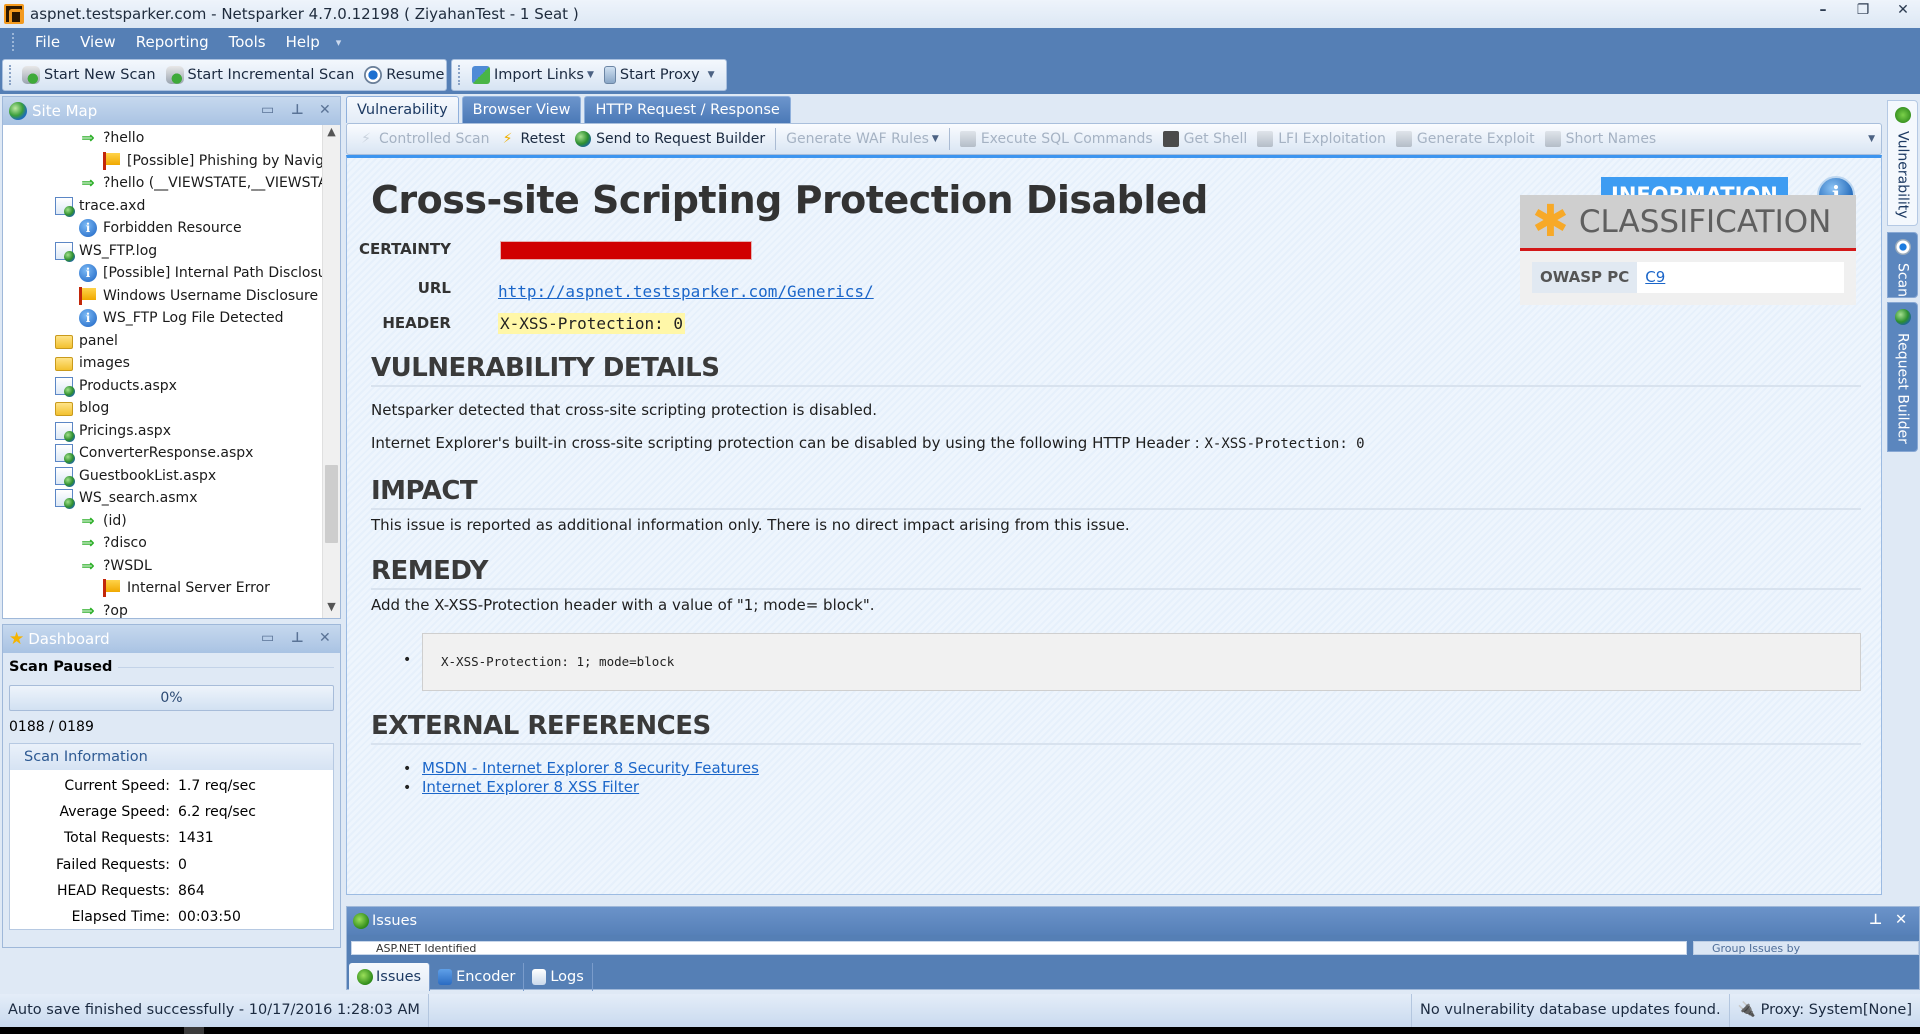 Image resolution: width=1920 pixels, height=1034 pixels. I want to click on site-map-header: Site Map ▭ ⊥ ✕, so click(171, 111).